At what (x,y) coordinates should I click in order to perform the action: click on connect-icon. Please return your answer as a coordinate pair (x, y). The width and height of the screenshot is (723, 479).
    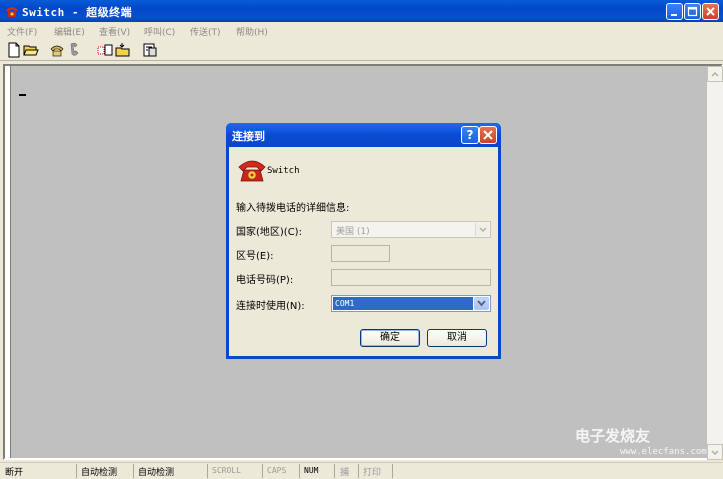
    Looking at the image, I should click on (57, 50).